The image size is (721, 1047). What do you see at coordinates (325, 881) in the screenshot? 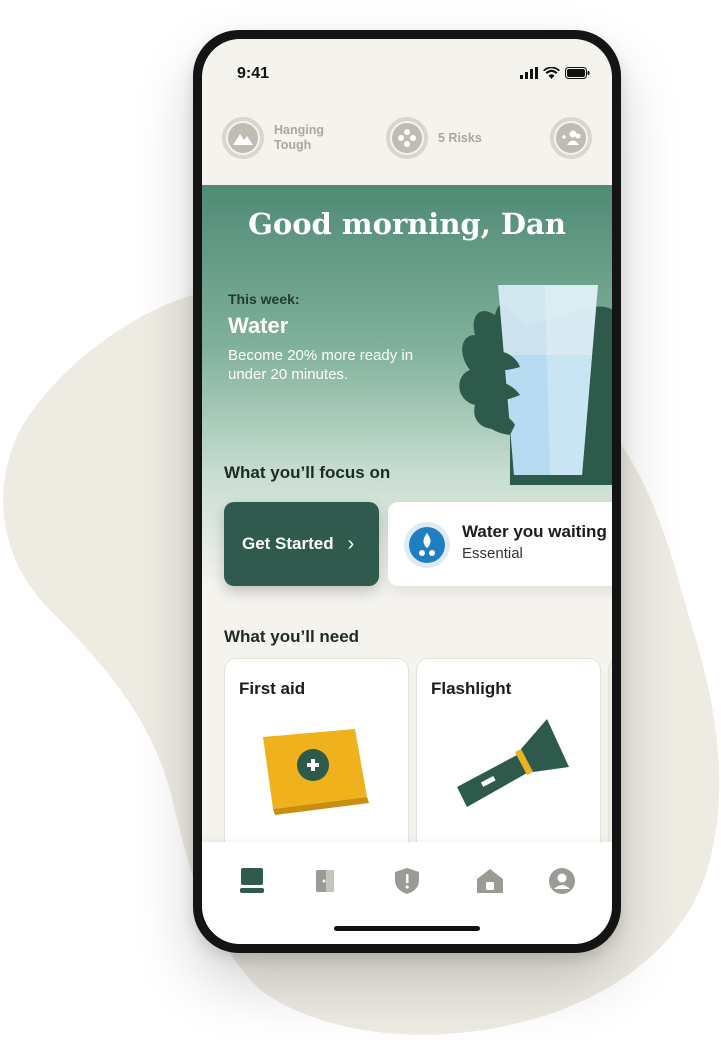
I see `door-icon` at bounding box center [325, 881].